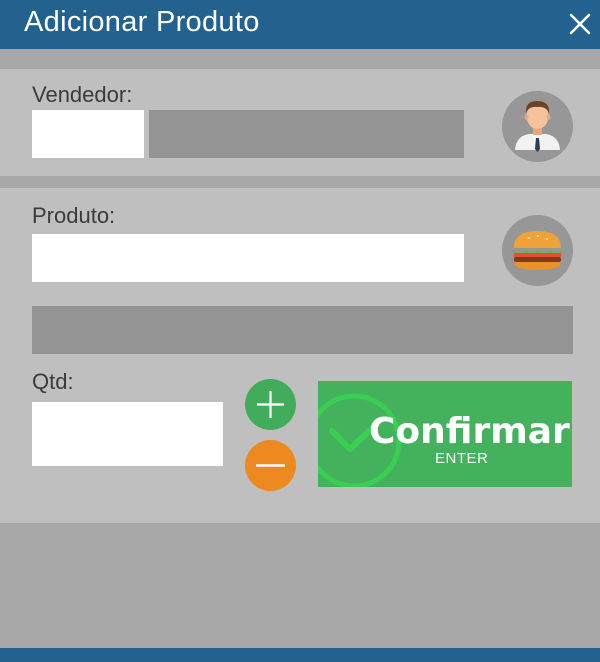 The width and height of the screenshot is (600, 662). What do you see at coordinates (82, 94) in the screenshot?
I see `vendor-label: Vendedor:` at bounding box center [82, 94].